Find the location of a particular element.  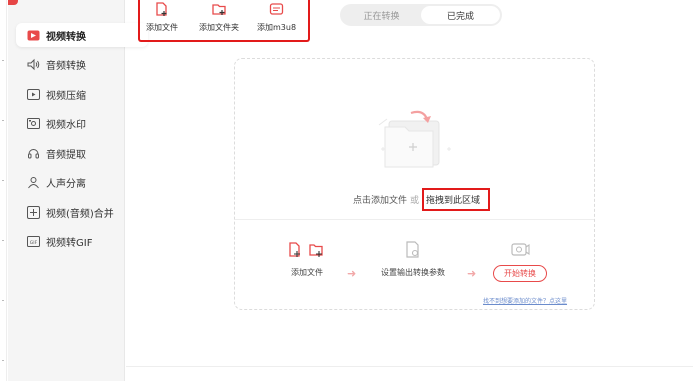

audio-extract-icon is located at coordinates (33, 153).